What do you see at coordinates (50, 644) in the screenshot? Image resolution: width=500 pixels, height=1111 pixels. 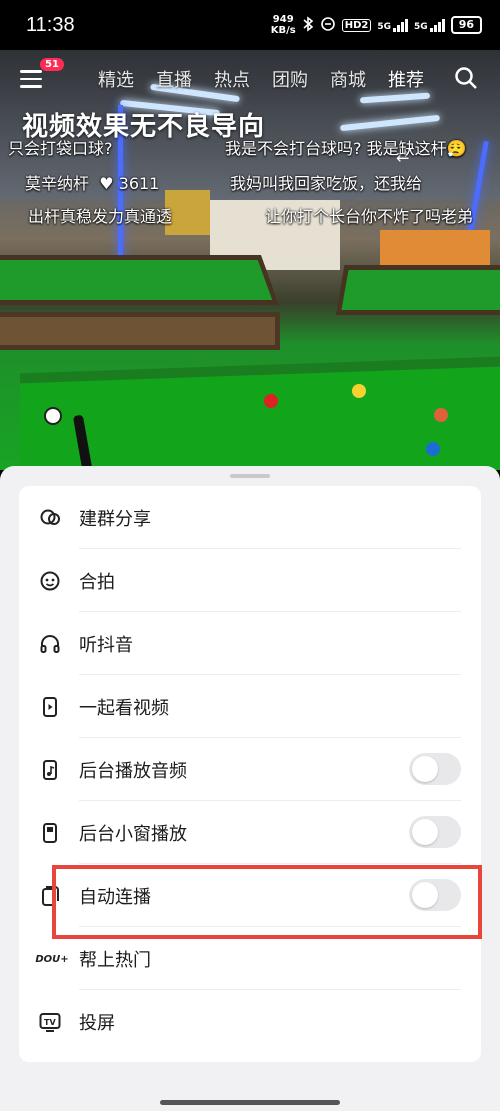 I see `headphones-icon` at bounding box center [50, 644].